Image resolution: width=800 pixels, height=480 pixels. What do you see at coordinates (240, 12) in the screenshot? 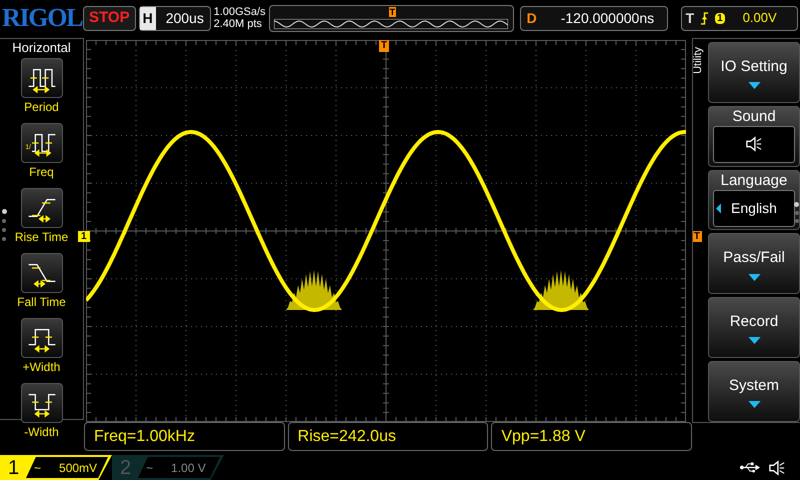
I see `sample-rate: 1.00GSa/s` at bounding box center [240, 12].